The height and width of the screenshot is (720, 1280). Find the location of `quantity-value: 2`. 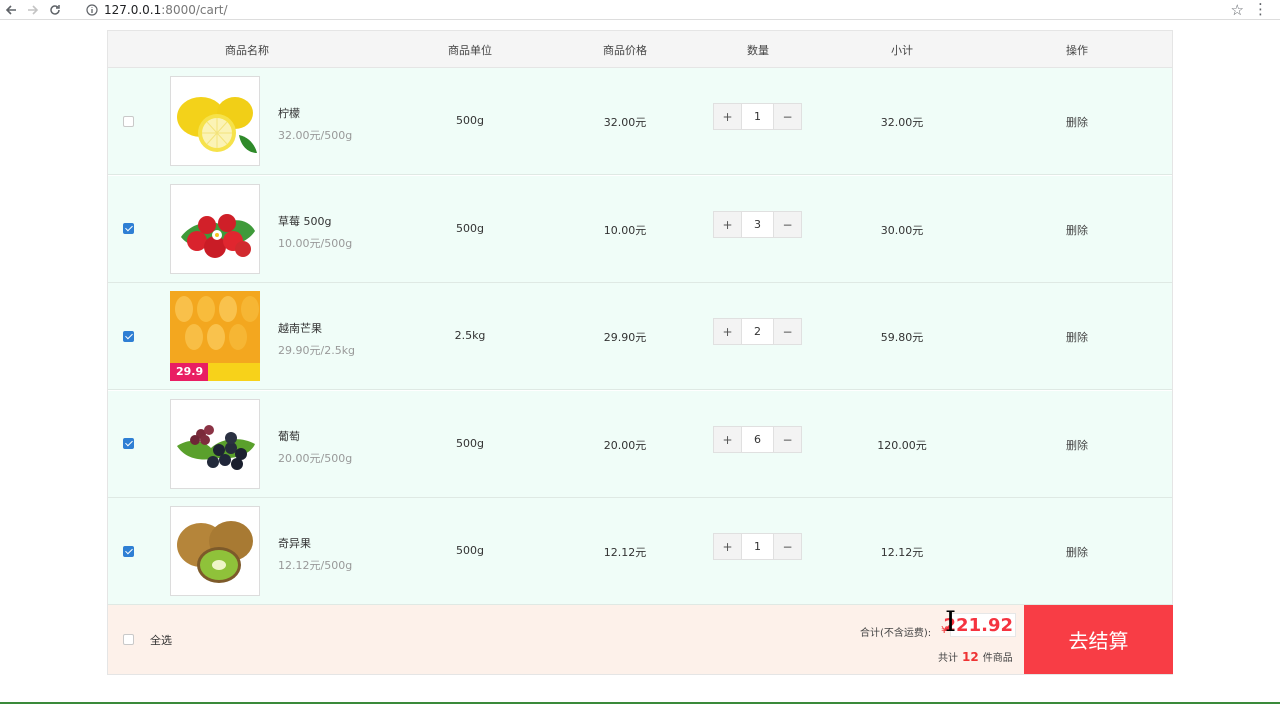

quantity-value: 2 is located at coordinates (757, 331).